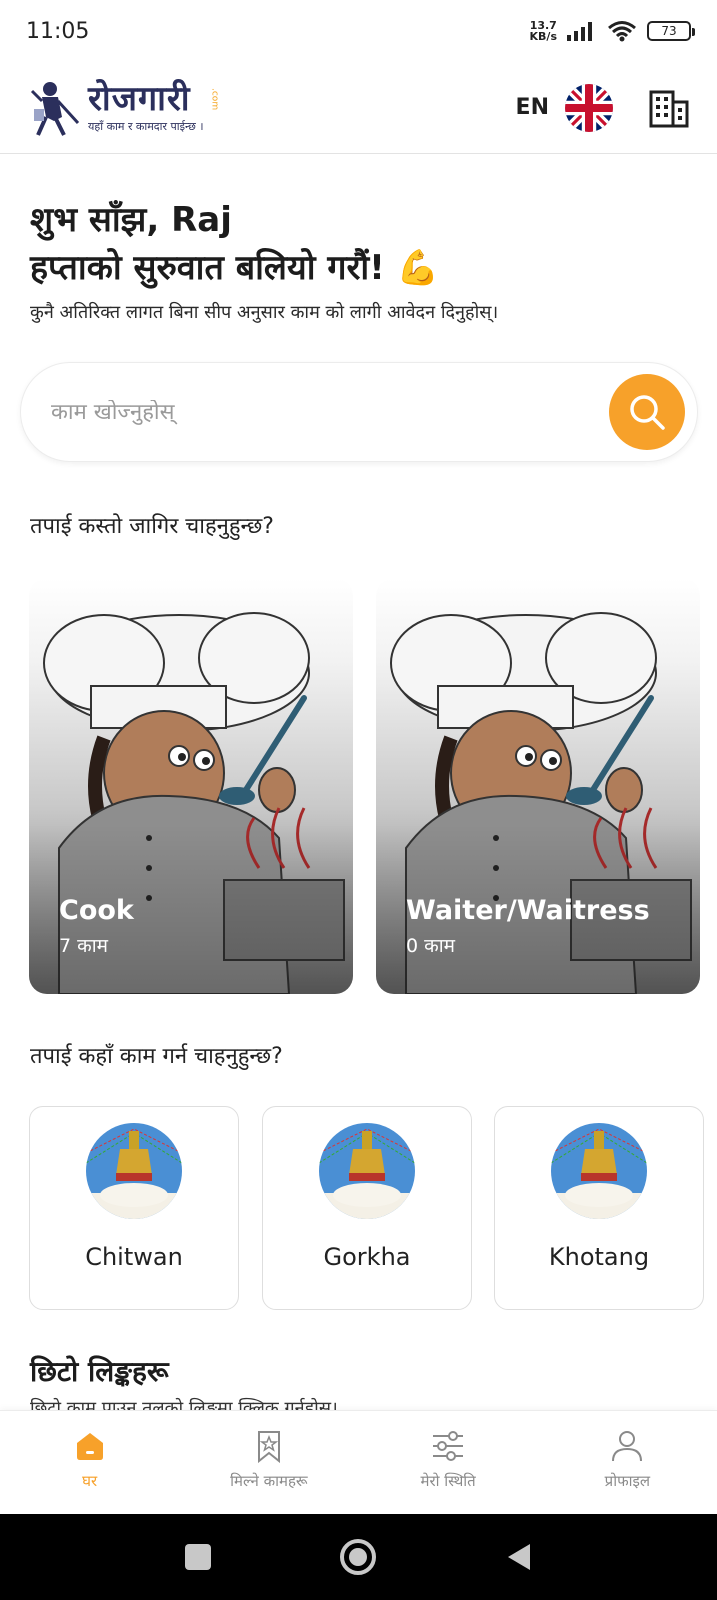  Describe the element at coordinates (532, 107) in the screenshot. I see `language-code: EN` at that location.